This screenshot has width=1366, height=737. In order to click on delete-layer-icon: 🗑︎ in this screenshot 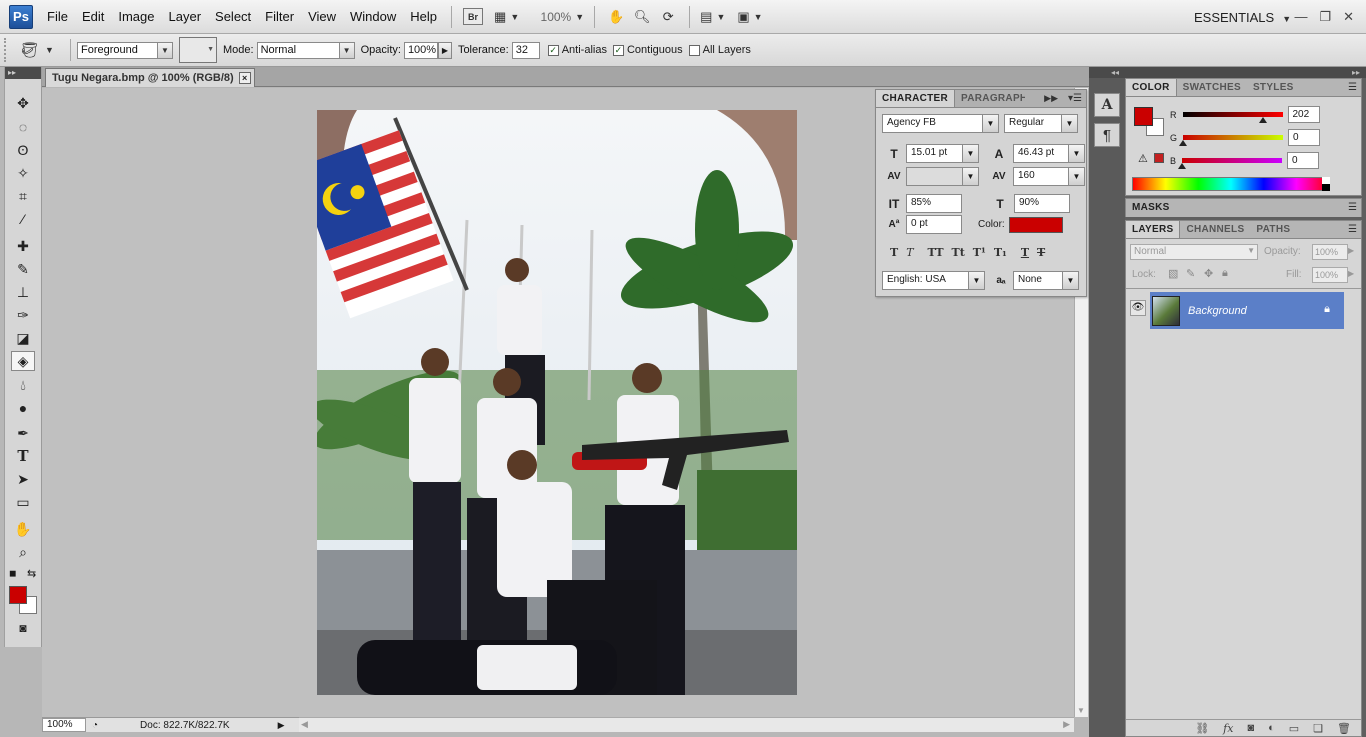, I will do `click(1344, 728)`.